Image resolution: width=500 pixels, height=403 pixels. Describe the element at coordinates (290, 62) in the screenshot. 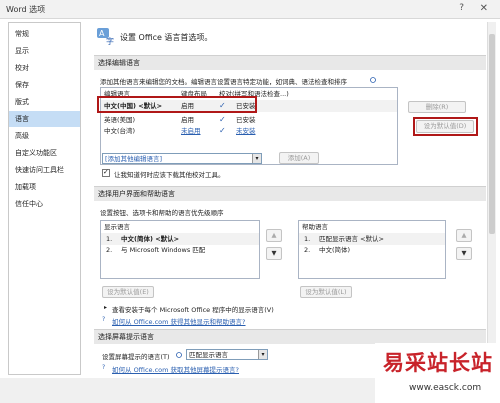

I see `section-editing-languages: 选择编辑语言` at that location.